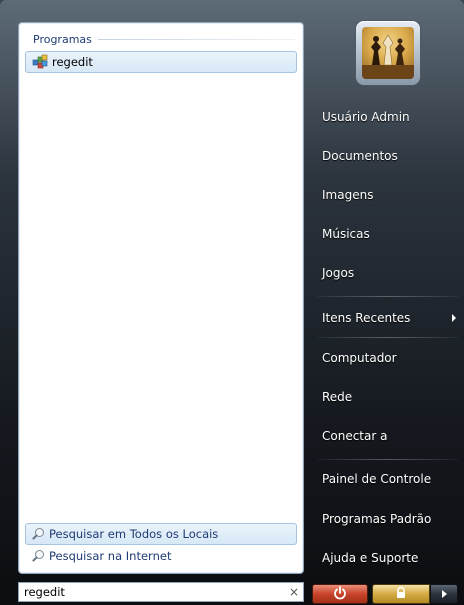 The height and width of the screenshot is (605, 464). What do you see at coordinates (366, 318) in the screenshot?
I see `right-item-label: Itens Recentes` at bounding box center [366, 318].